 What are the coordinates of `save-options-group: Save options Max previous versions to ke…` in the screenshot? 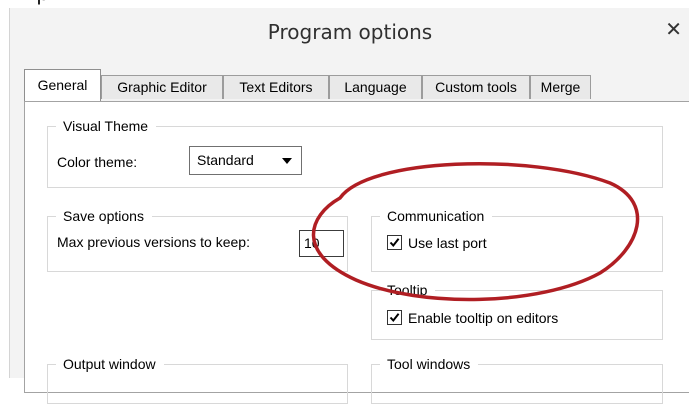 It's located at (197, 239).